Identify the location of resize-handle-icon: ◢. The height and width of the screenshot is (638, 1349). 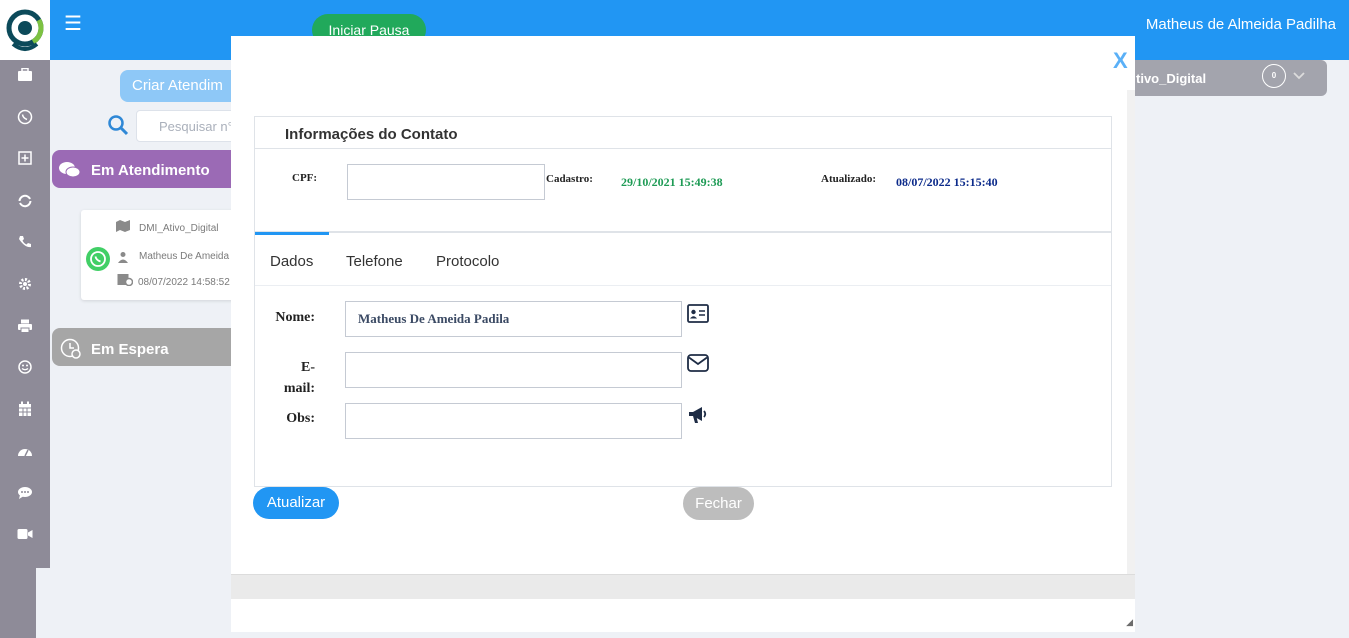
(1129, 622).